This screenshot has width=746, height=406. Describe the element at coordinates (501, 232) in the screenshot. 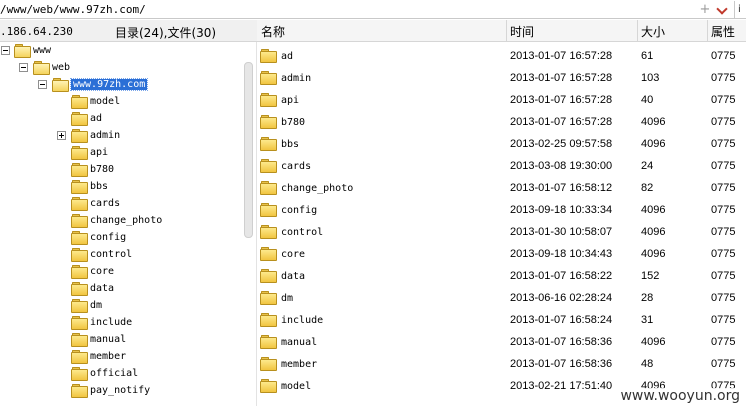

I see `file-row: control 2013-01-30 10:58:07 4096 0775` at that location.